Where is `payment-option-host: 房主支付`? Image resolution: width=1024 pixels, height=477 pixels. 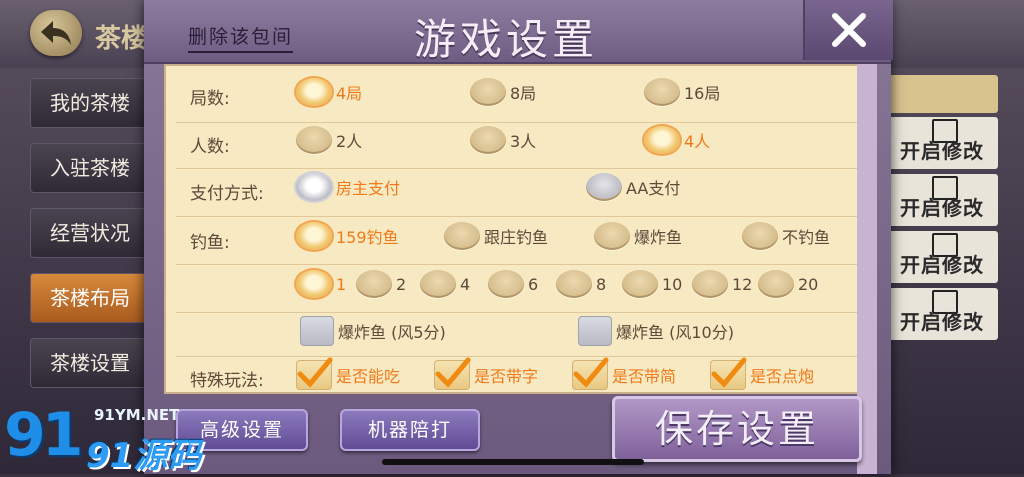
payment-option-host: 房主支付 is located at coordinates (348, 187).